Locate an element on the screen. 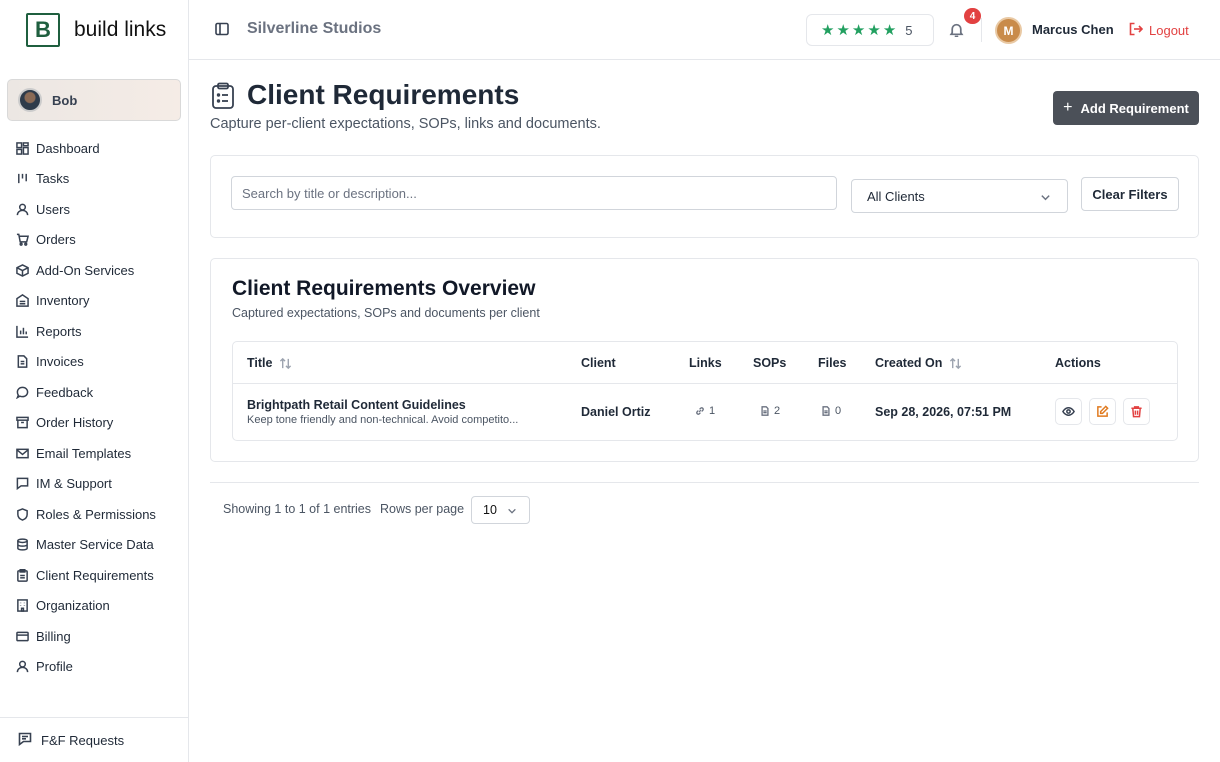  user-card: Bob is located at coordinates (94, 100).